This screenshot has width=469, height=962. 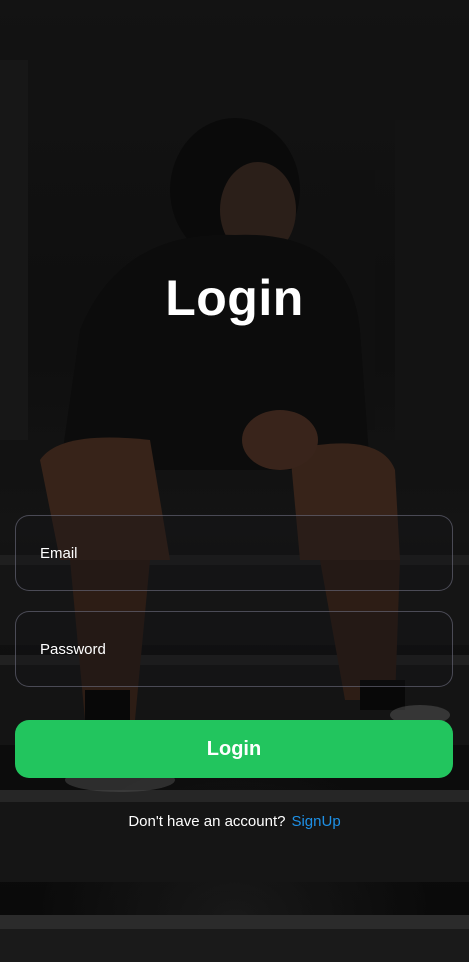 What do you see at coordinates (234, 298) in the screenshot?
I see `page-title: Login` at bounding box center [234, 298].